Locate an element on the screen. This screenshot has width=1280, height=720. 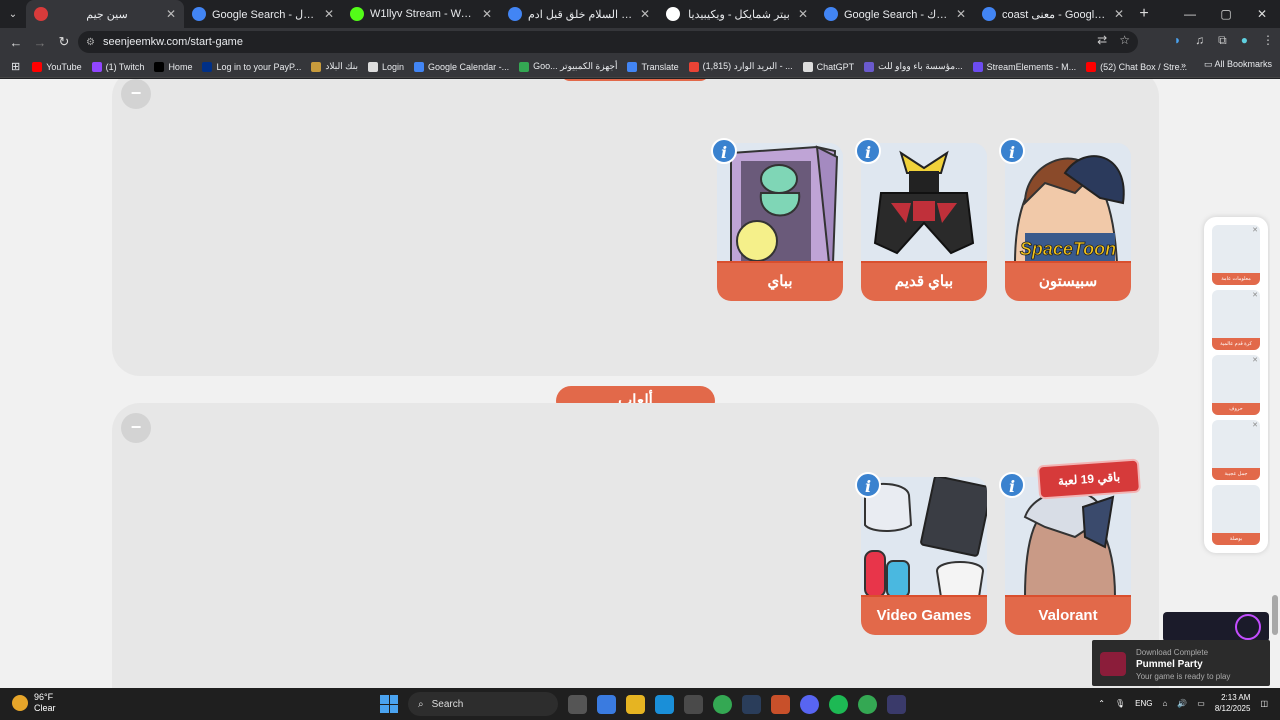
reload-button: ↻ is located at coordinates (64, 42).